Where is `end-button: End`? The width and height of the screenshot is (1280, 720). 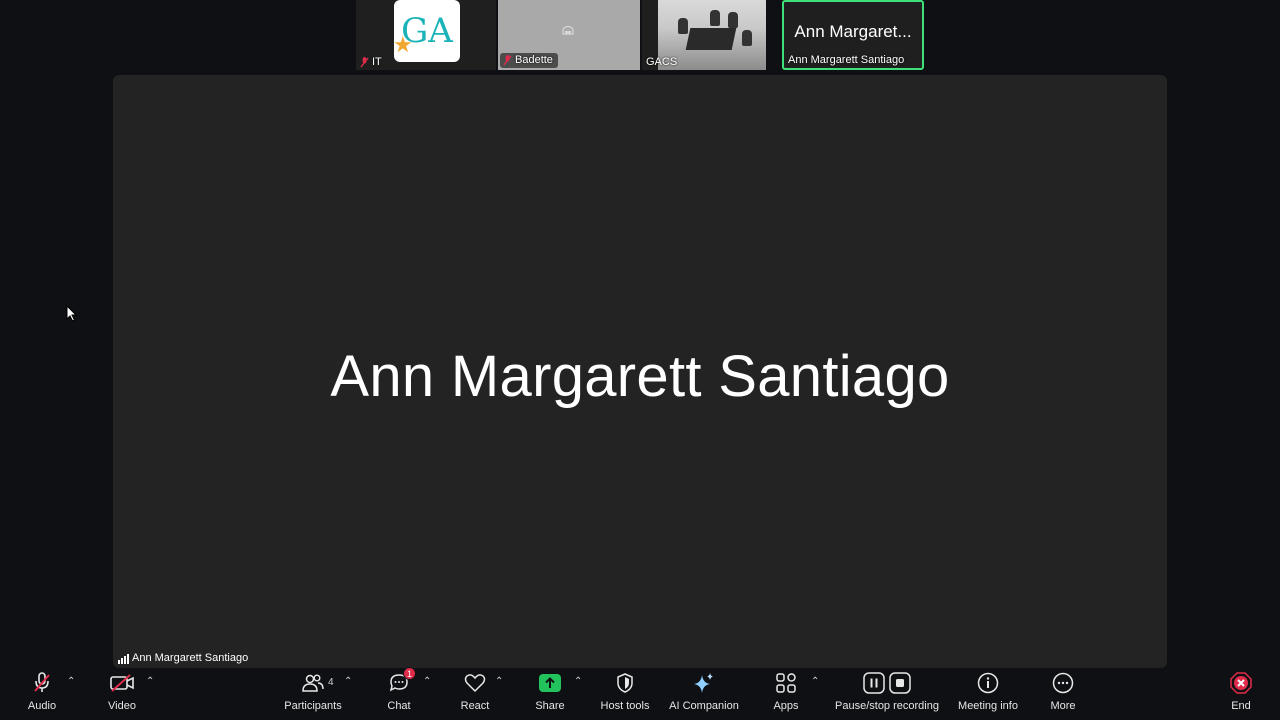 end-button: End is located at coordinates (1241, 695).